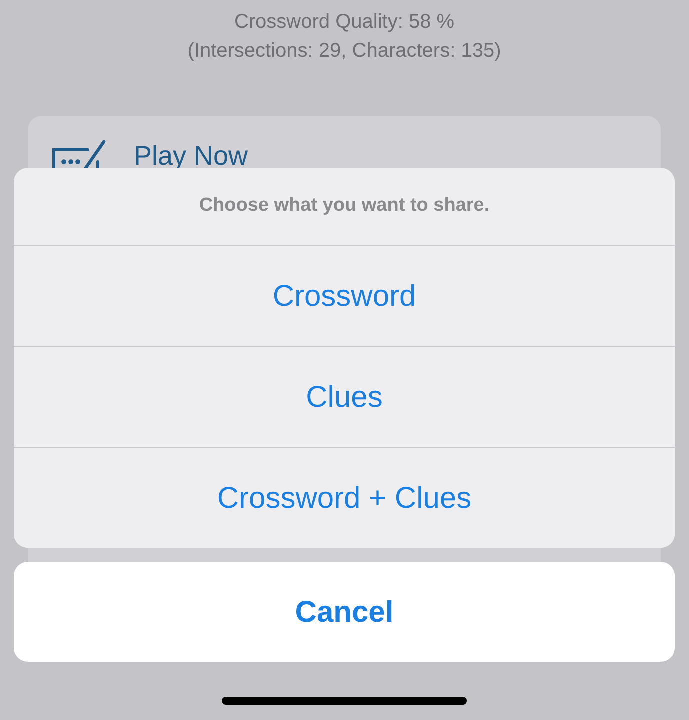  Describe the element at coordinates (344, 51) in the screenshot. I see `stats-text: (Intersections: 29, Characters: 135)` at that location.